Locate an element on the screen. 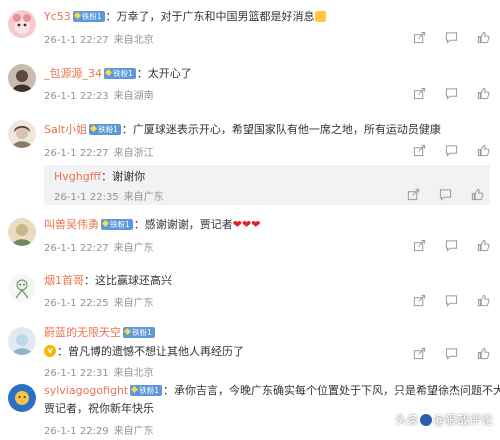 The width and height of the screenshot is (500, 440). reply-location: 来自广东 is located at coordinates (143, 197).